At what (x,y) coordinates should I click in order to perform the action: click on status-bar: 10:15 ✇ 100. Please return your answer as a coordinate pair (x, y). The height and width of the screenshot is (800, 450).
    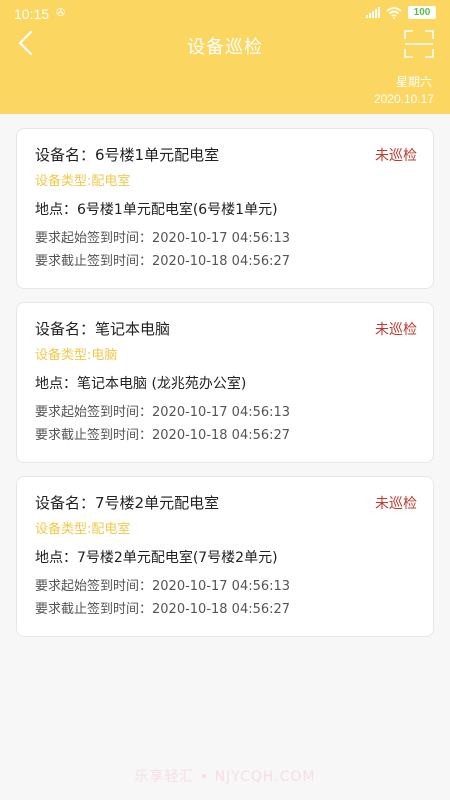
    Looking at the image, I should click on (225, 13).